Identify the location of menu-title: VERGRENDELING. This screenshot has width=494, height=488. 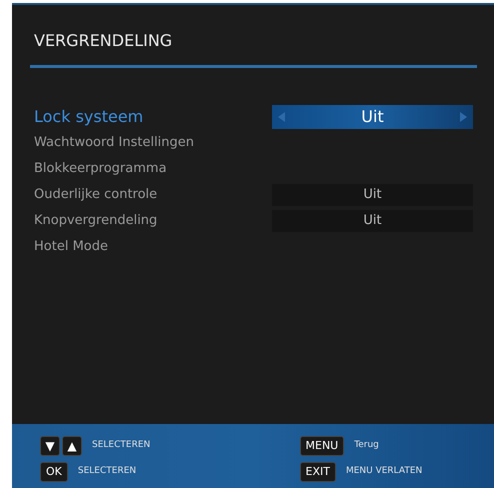
(104, 41).